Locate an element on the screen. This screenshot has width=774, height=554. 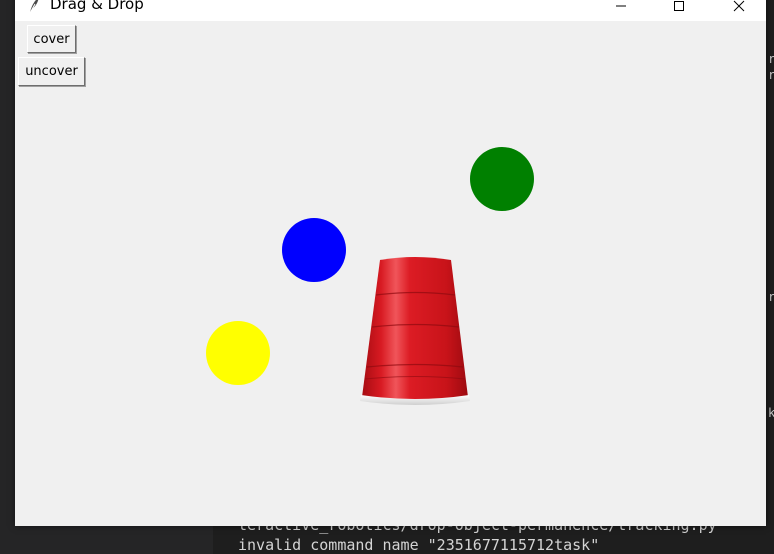
terminal-line-2: invalid command name "2351677115712task" is located at coordinates (419, 545).